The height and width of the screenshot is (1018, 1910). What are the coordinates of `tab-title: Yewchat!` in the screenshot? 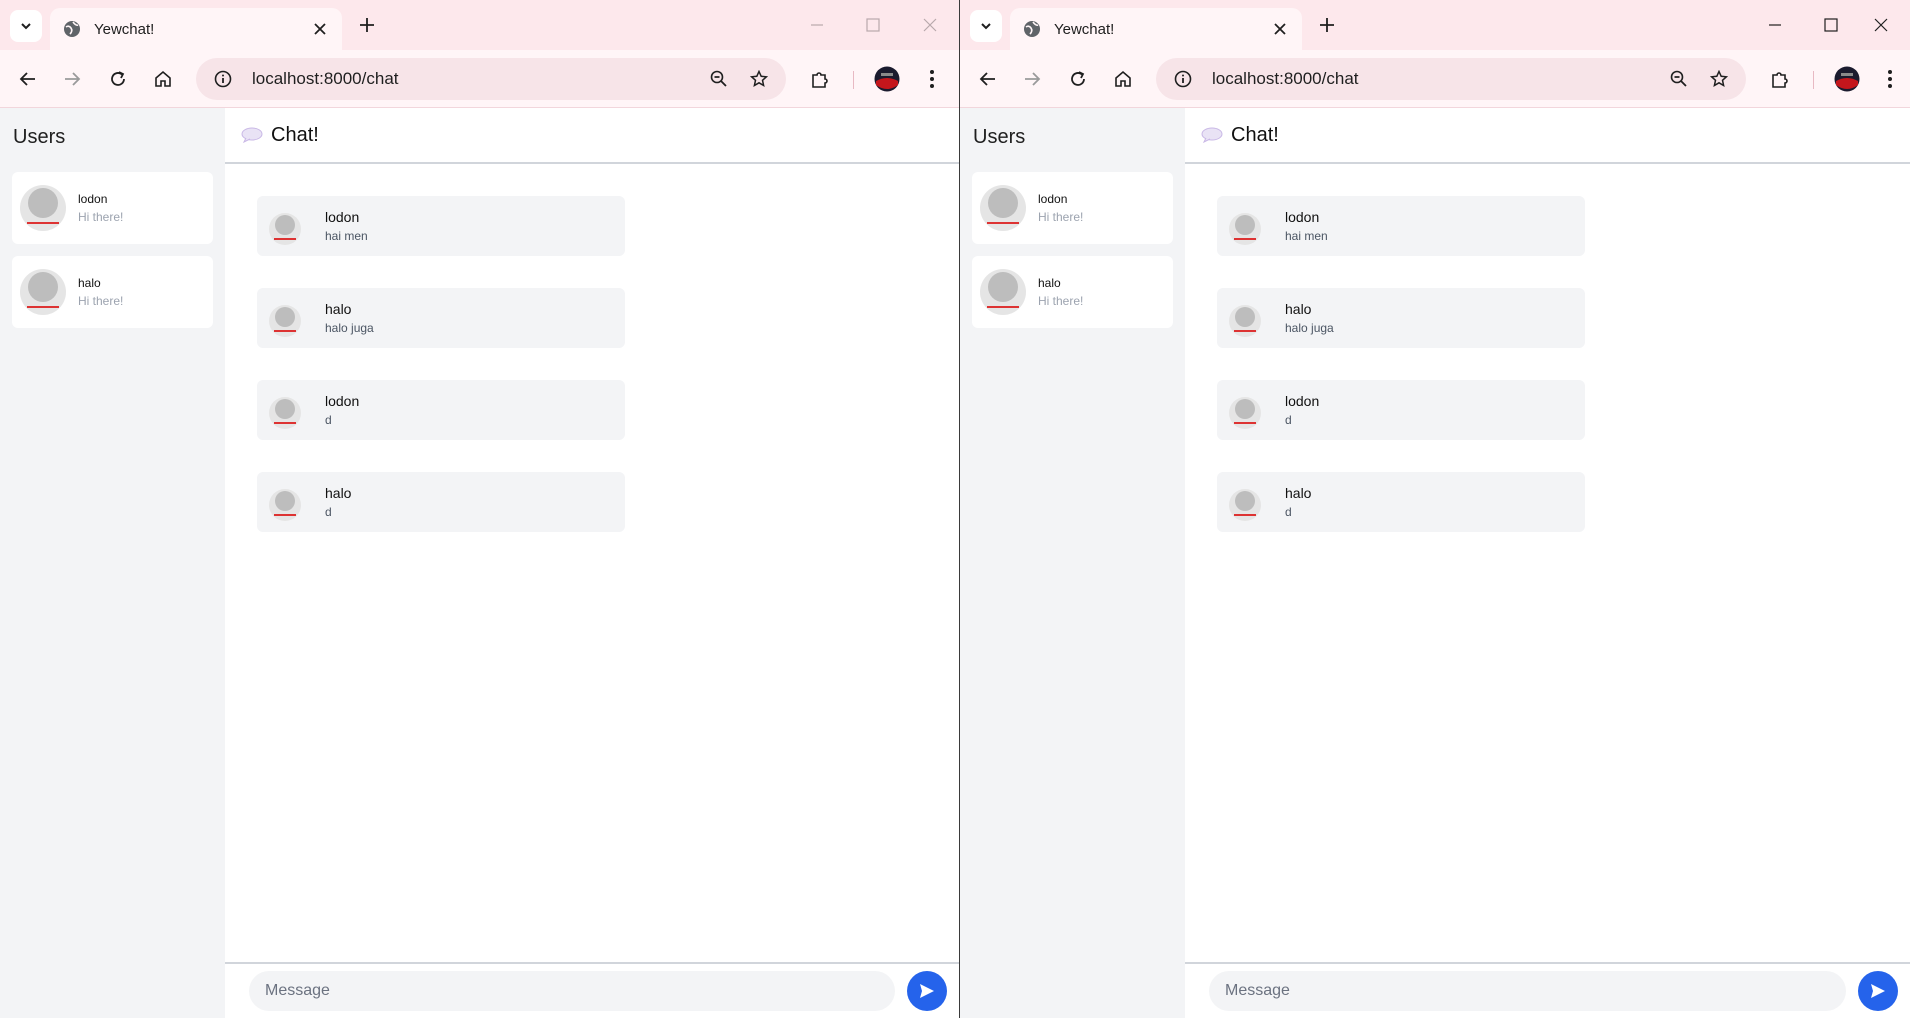 It's located at (1084, 29).